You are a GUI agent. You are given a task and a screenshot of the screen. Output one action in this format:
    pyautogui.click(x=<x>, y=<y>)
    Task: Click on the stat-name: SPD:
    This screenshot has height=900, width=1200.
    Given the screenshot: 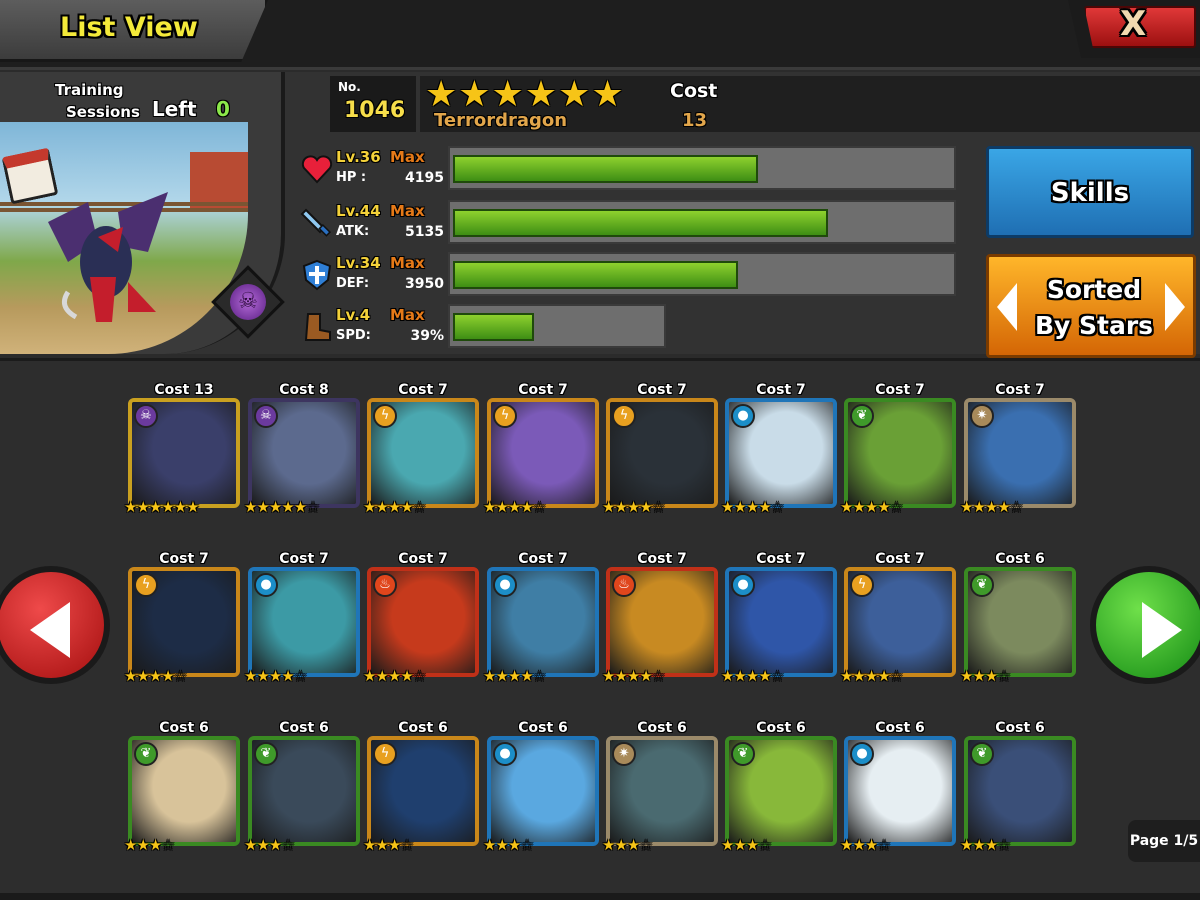 What is the action you would take?
    pyautogui.click(x=353, y=335)
    